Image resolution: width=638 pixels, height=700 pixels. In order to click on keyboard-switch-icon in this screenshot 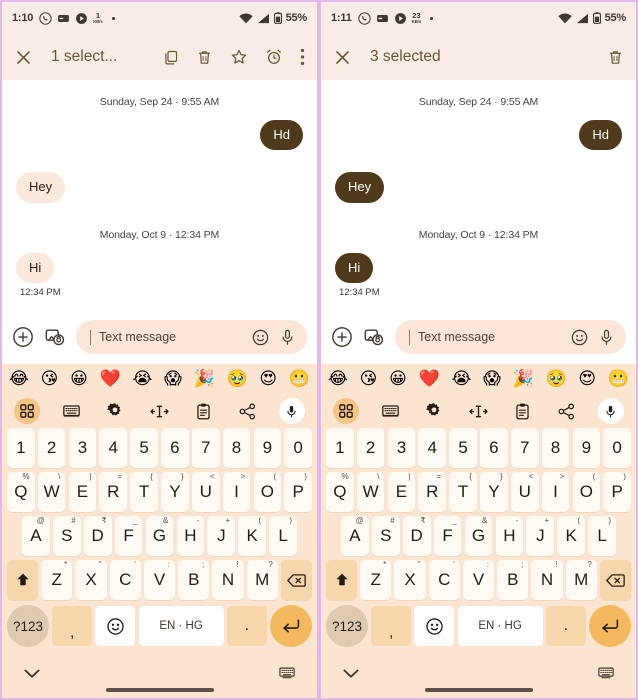, I will do `click(606, 675)`.